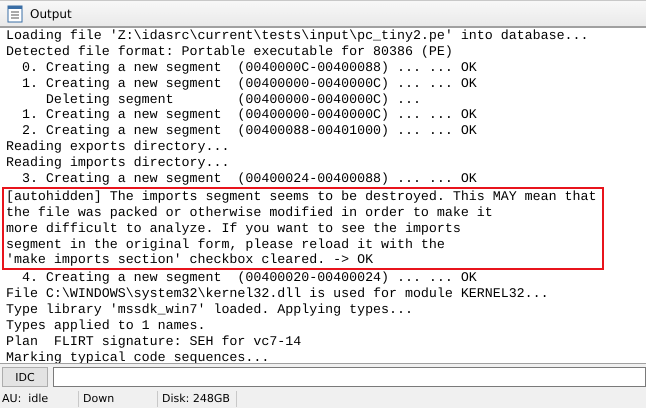  I want to click on log-line: Detected file format: Portable executable for 80386 (PE), so click(230, 52).